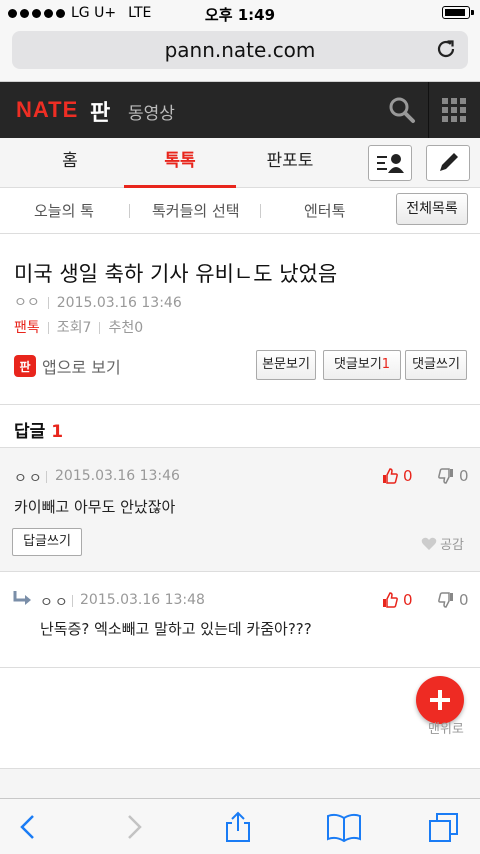 This screenshot has height=854, width=480. I want to click on article-category: 팬톡, so click(27, 328).